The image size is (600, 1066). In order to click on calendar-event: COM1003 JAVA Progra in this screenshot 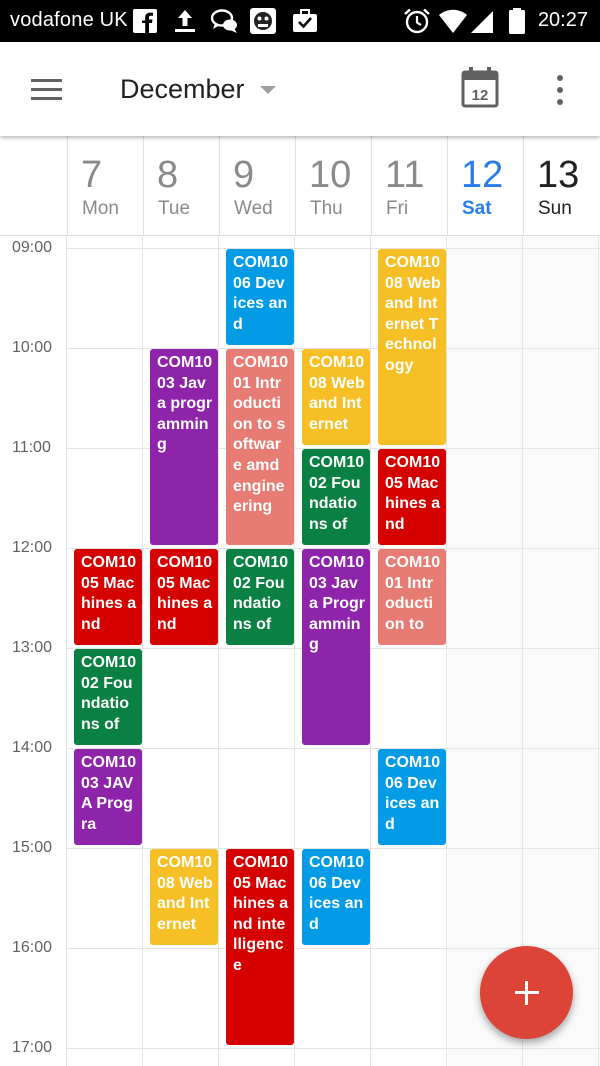, I will do `click(108, 797)`.